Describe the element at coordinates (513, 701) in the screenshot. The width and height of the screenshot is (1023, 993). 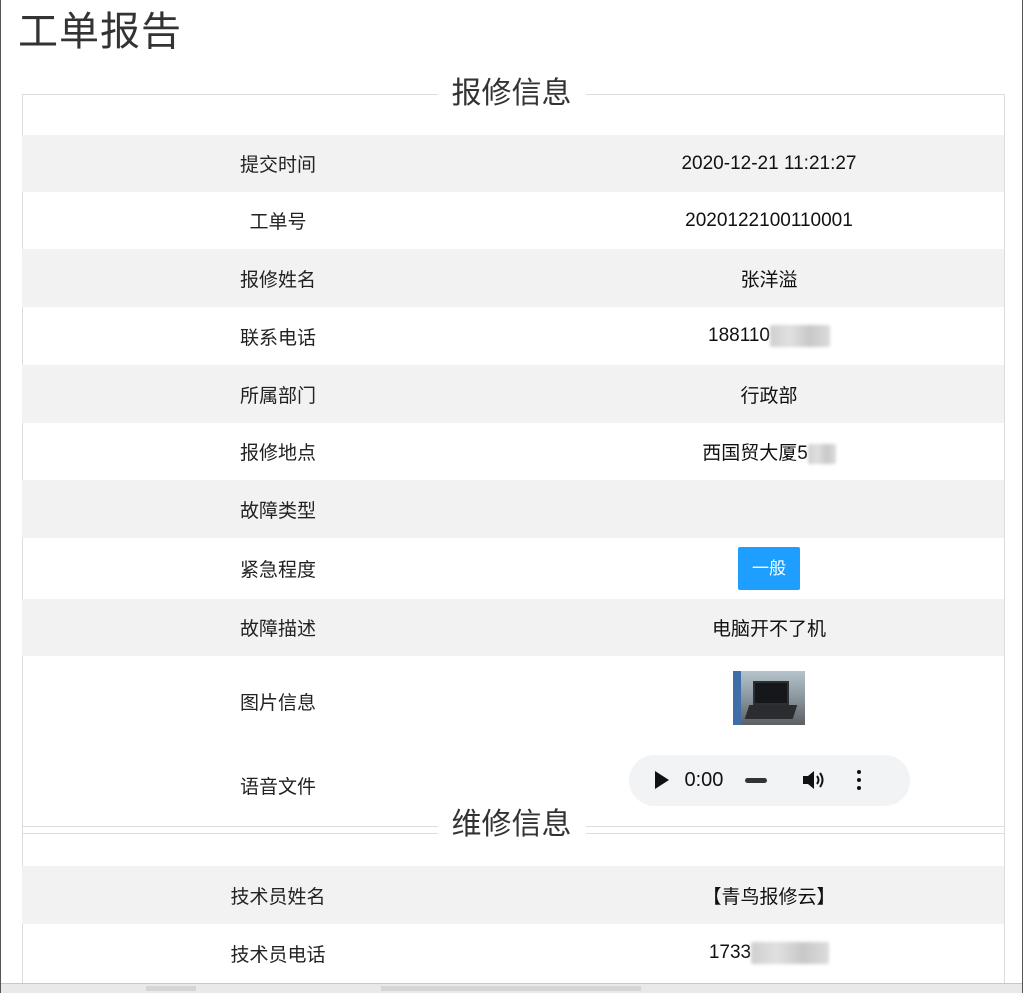
I see `table-row: 图片信息` at that location.